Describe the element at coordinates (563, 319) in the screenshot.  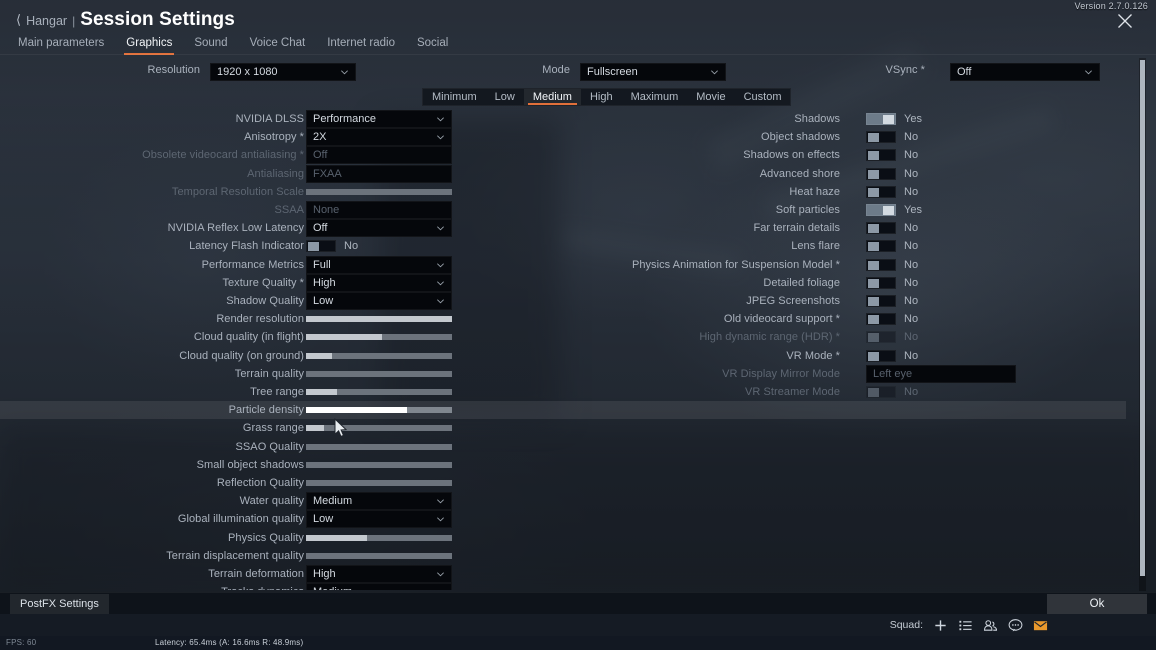
I see `setting-row-old-videocard-support: Old videocard support * No` at that location.